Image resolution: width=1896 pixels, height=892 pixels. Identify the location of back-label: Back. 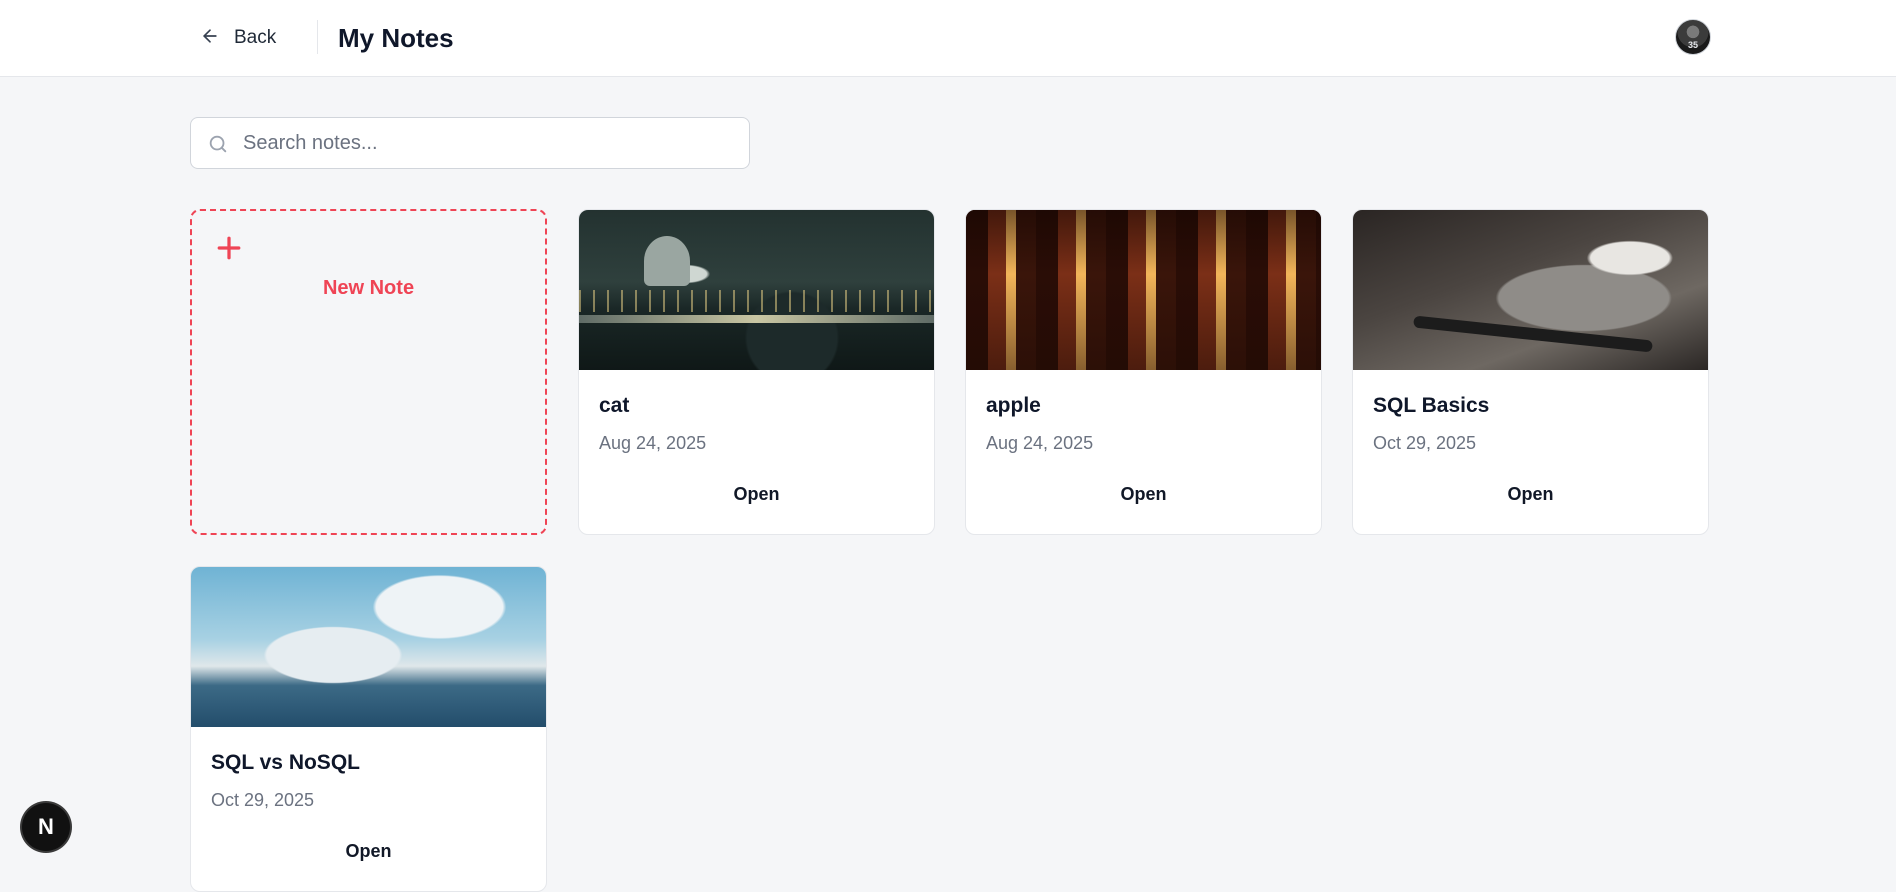
(255, 37).